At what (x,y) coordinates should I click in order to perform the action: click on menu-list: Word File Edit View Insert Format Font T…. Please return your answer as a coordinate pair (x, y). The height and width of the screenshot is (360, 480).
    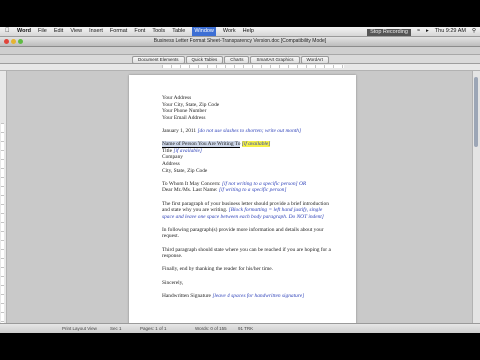
    Looking at the image, I should click on (139, 31).